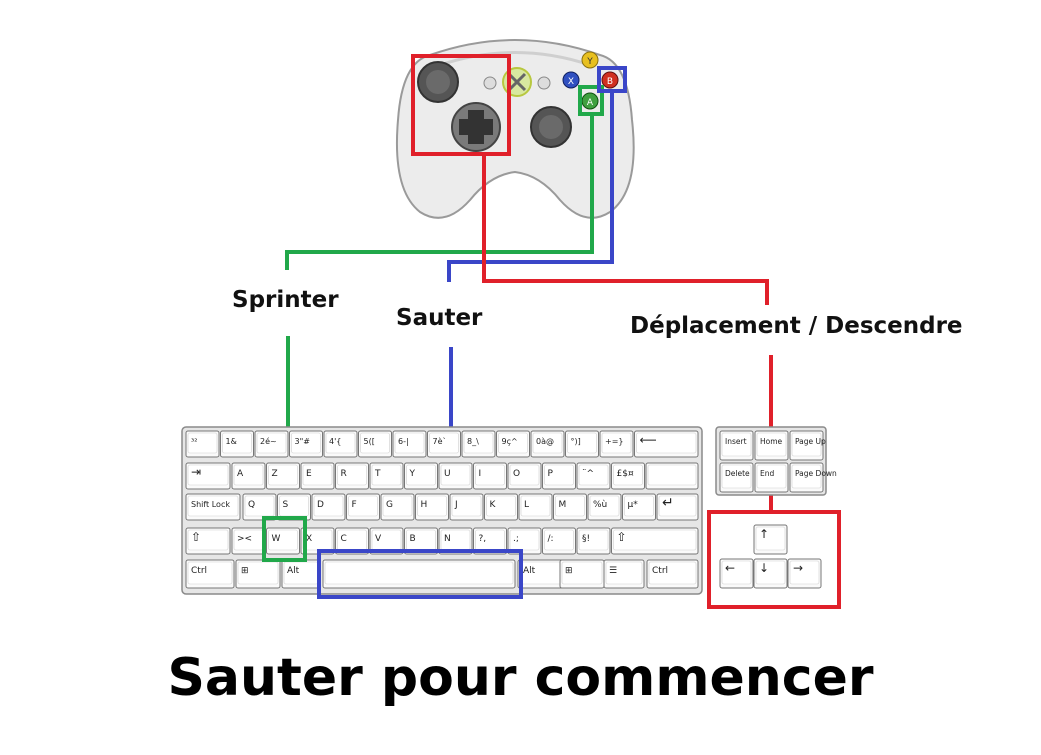  I want to click on key-row5-6: ☰, so click(624, 574).